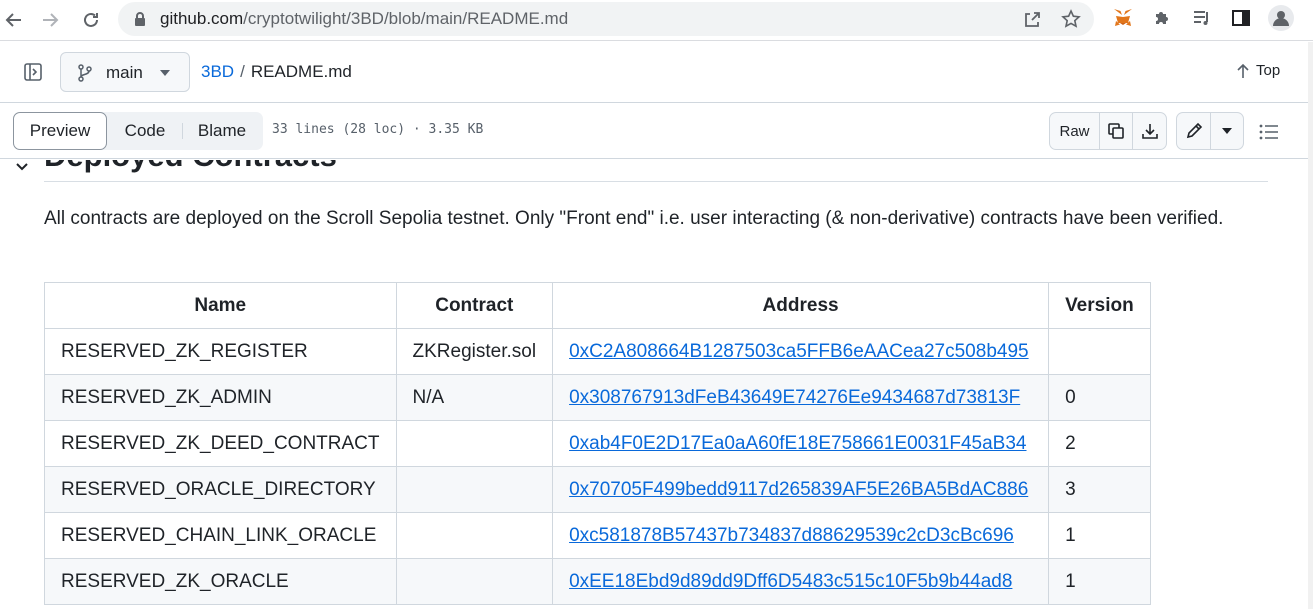  I want to click on cell-contract: ZKRegister.sol, so click(474, 351).